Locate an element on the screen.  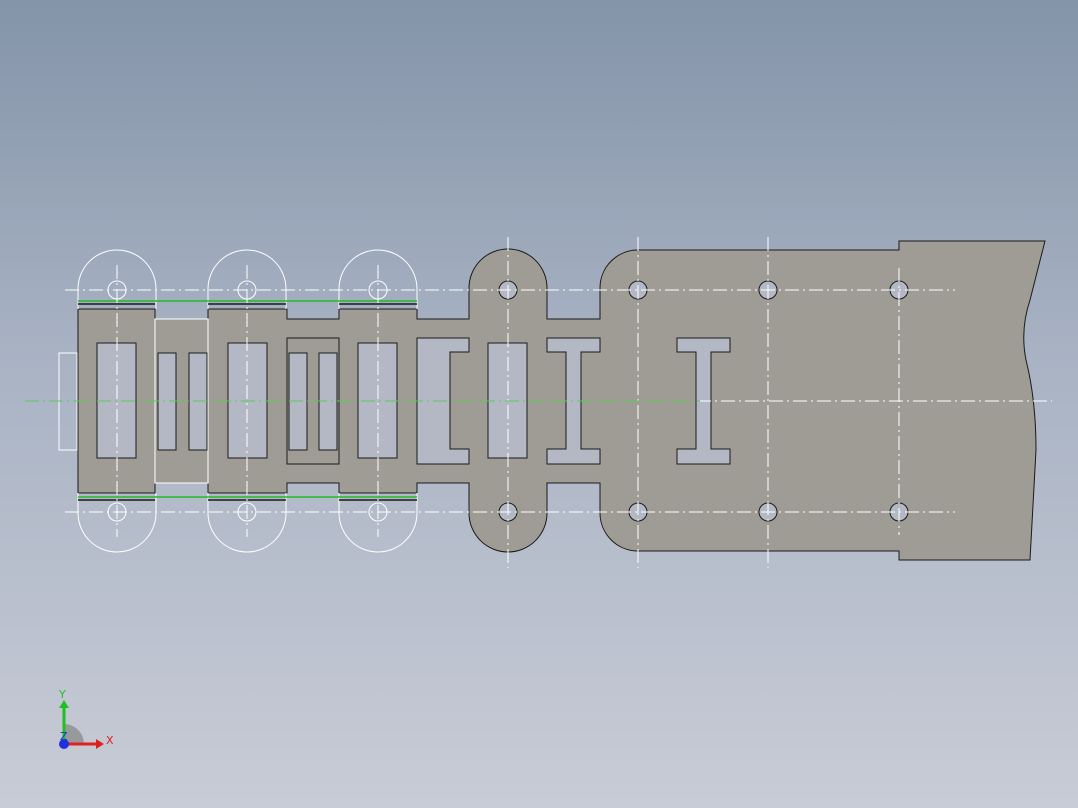
x-axis-label: X is located at coordinates (110, 740).